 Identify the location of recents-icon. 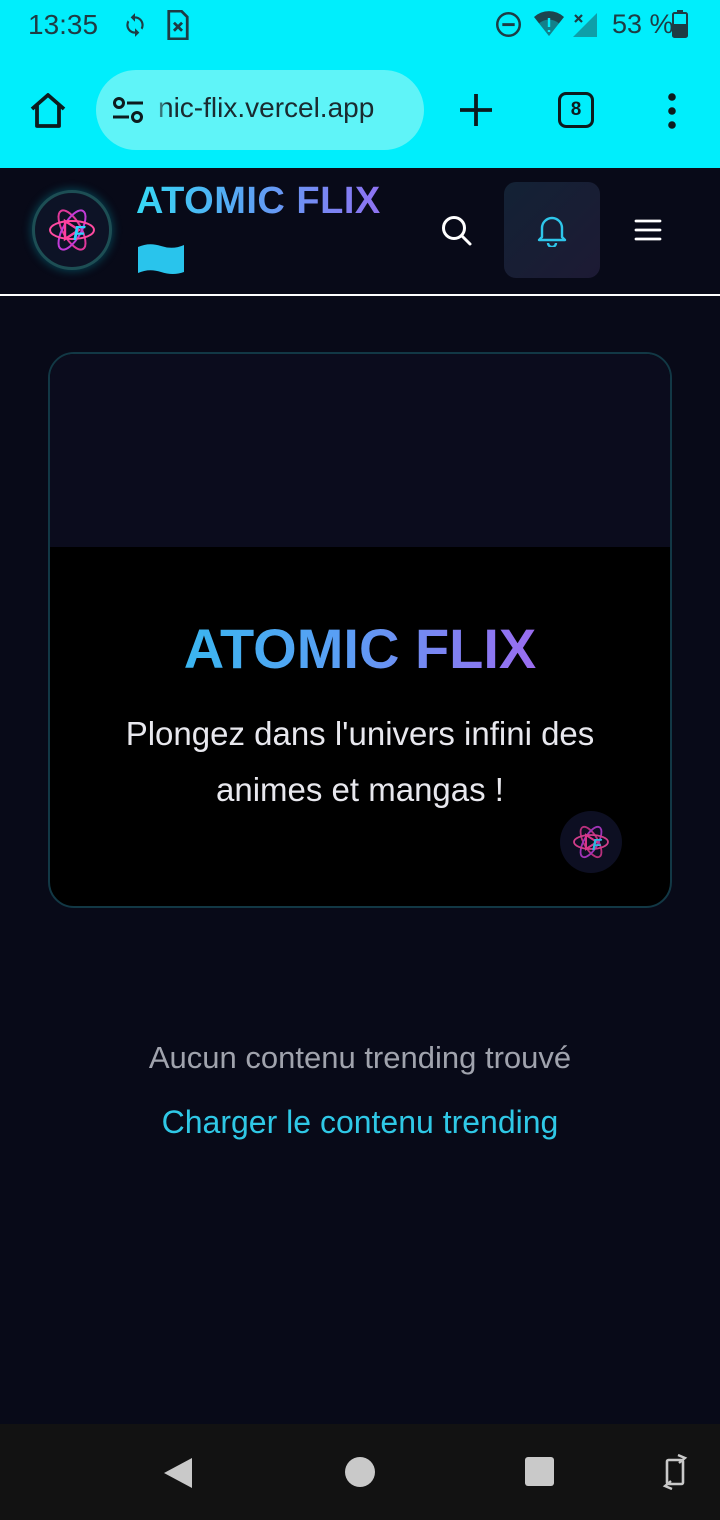
(539, 1471).